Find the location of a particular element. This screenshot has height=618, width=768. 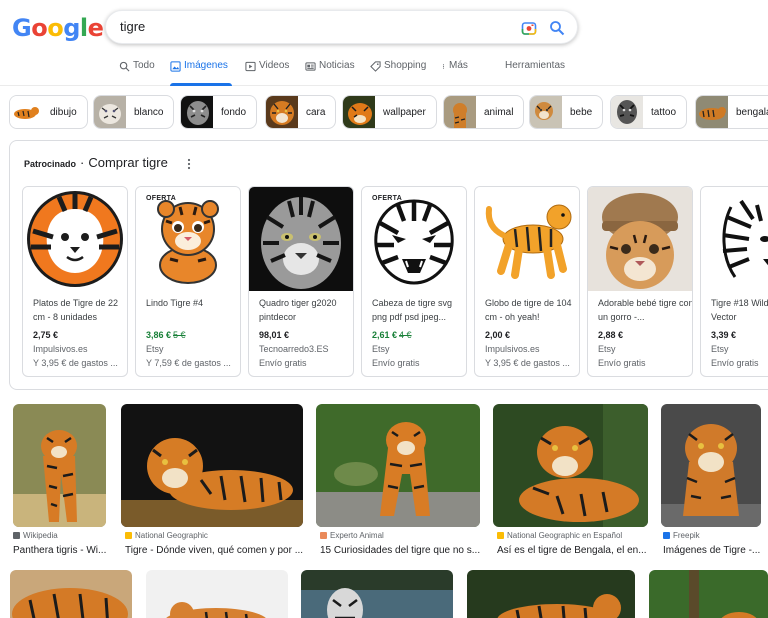

chip-bebe: bebe is located at coordinates (566, 112).